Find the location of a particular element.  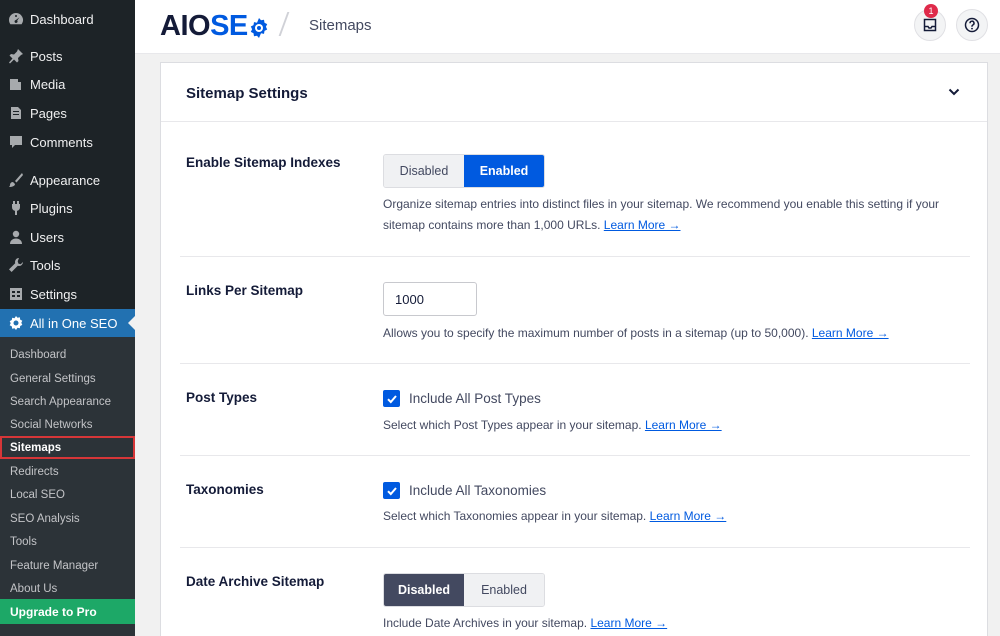

checkbox-label: Include All Post Types is located at coordinates (475, 398).